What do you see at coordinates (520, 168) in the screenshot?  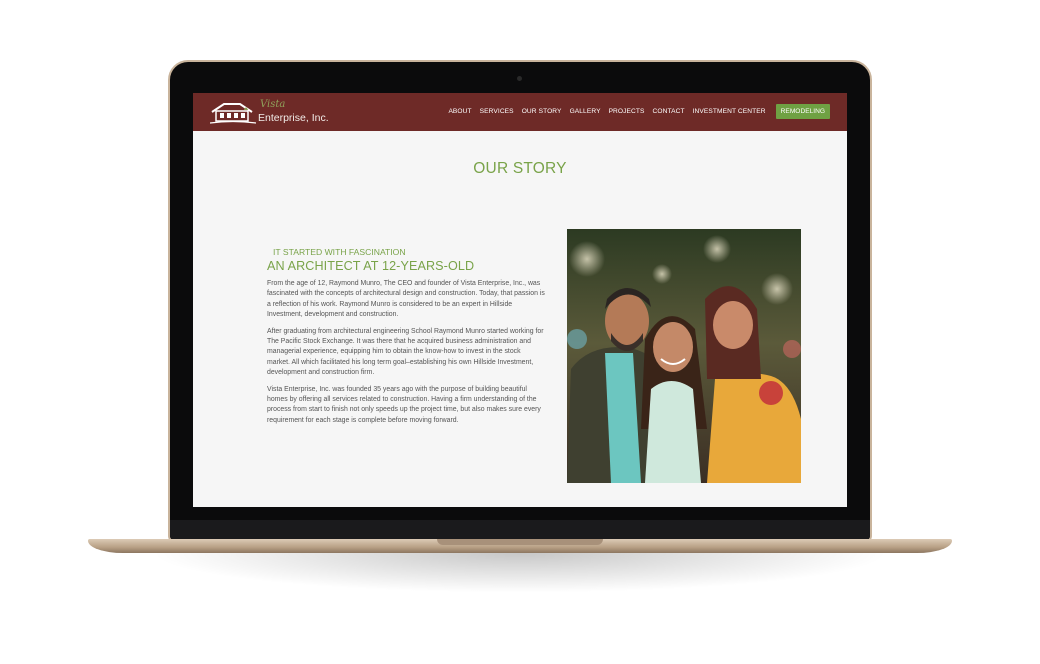 I see `page-title: OUR STORY` at bounding box center [520, 168].